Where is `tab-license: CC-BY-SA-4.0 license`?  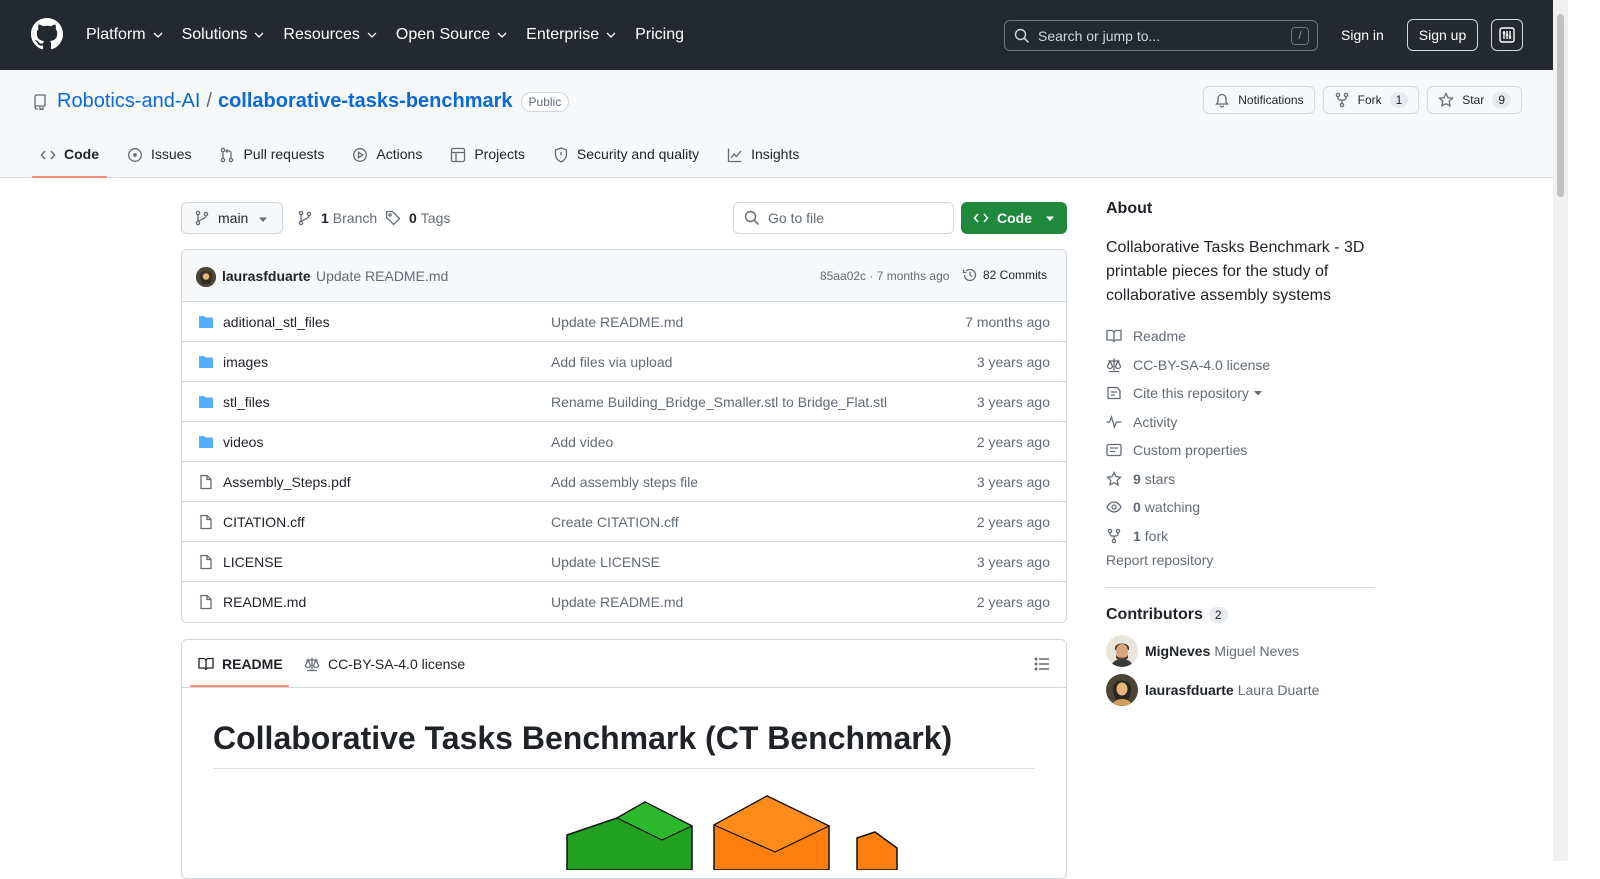
tab-license: CC-BY-SA-4.0 license is located at coordinates (384, 664).